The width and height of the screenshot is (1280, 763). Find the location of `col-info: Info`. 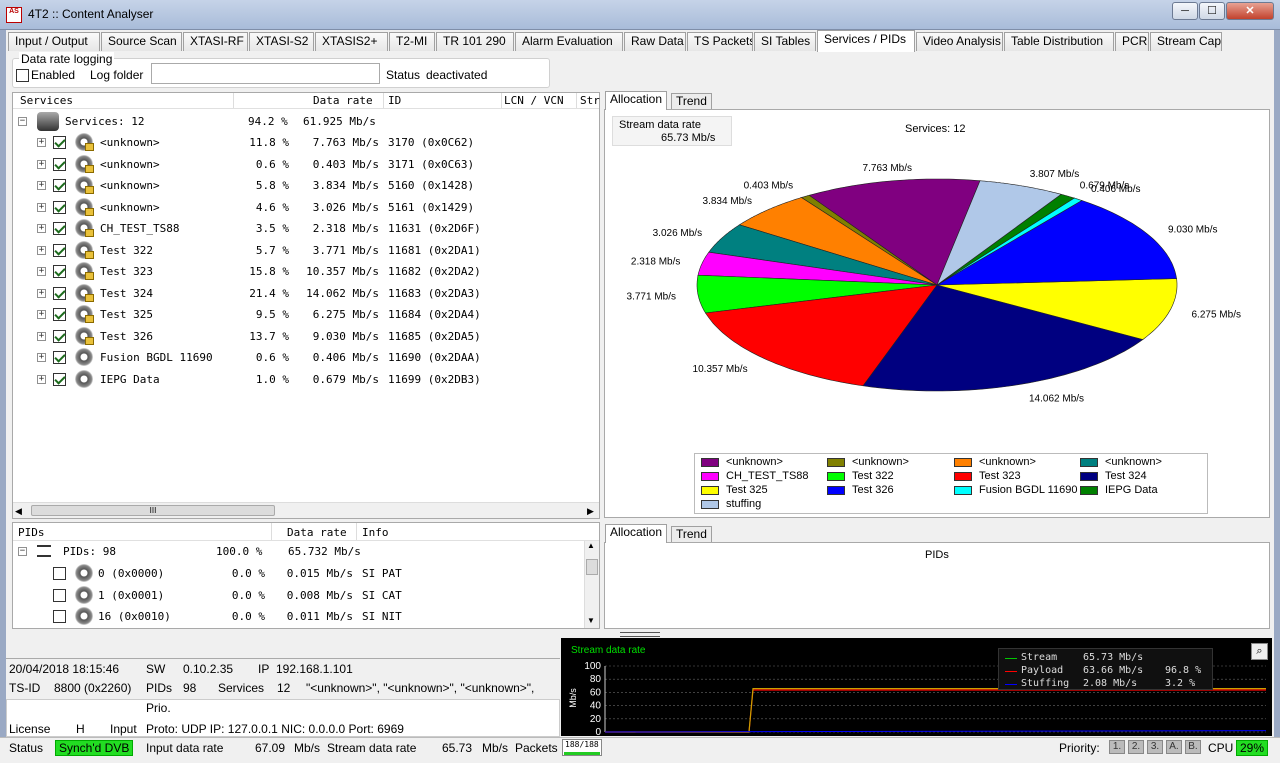

col-info: Info is located at coordinates (375, 532).